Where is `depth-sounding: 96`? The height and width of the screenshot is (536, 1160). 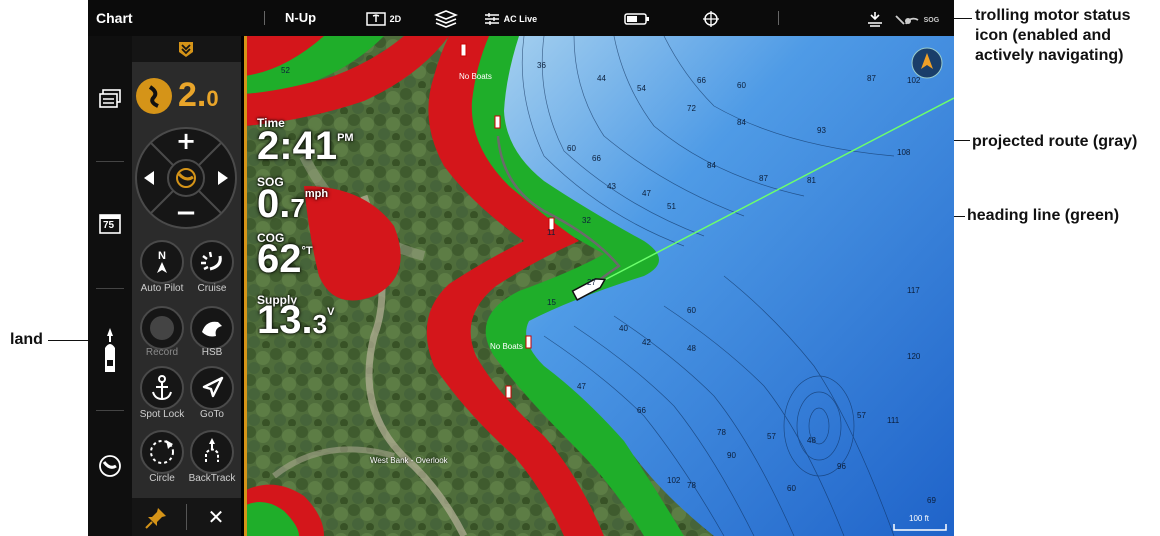
depth-sounding: 96 is located at coordinates (841, 466).